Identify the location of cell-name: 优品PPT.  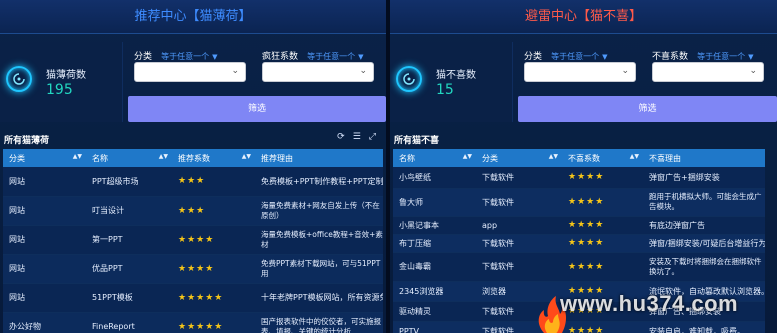
(129, 269).